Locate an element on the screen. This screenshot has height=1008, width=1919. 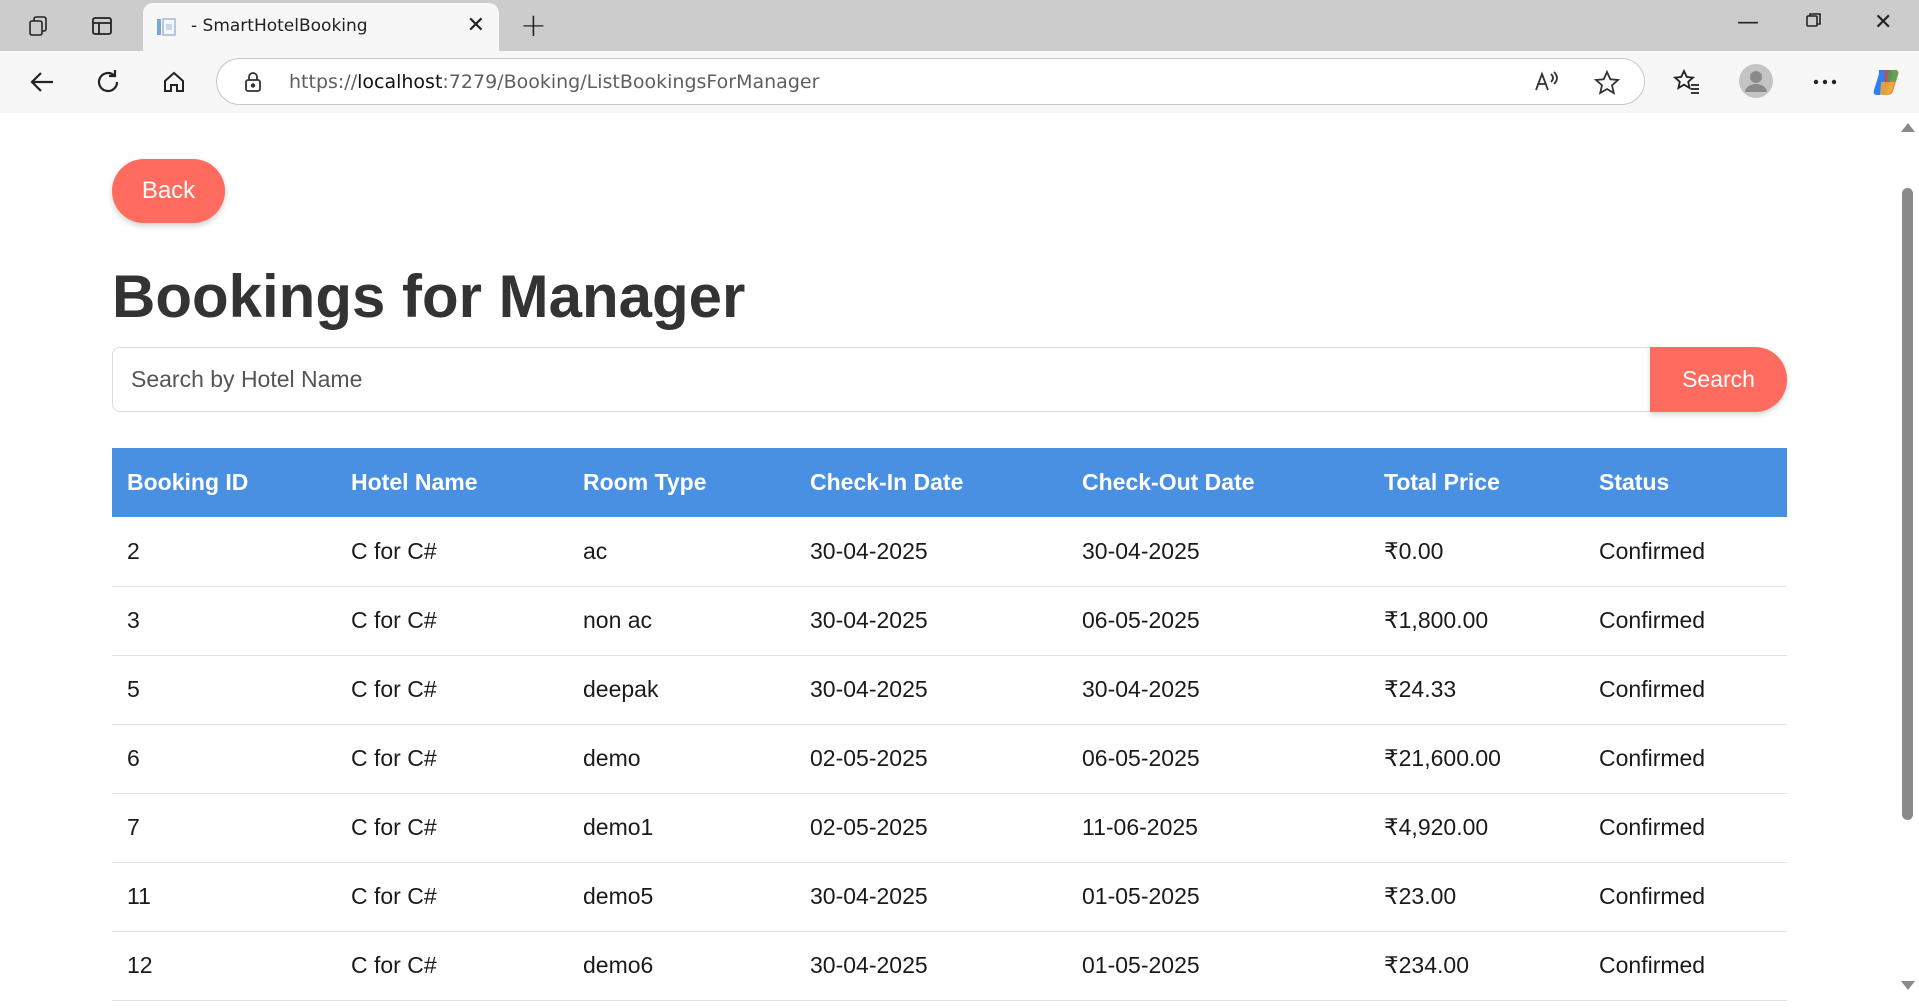
minimize-icon: — is located at coordinates (1748, 22).